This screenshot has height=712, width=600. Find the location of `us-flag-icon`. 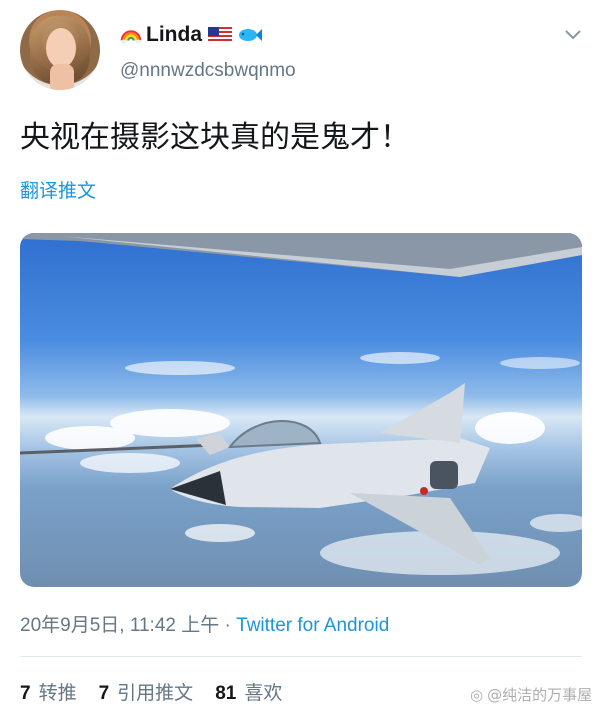

us-flag-icon is located at coordinates (220, 35).